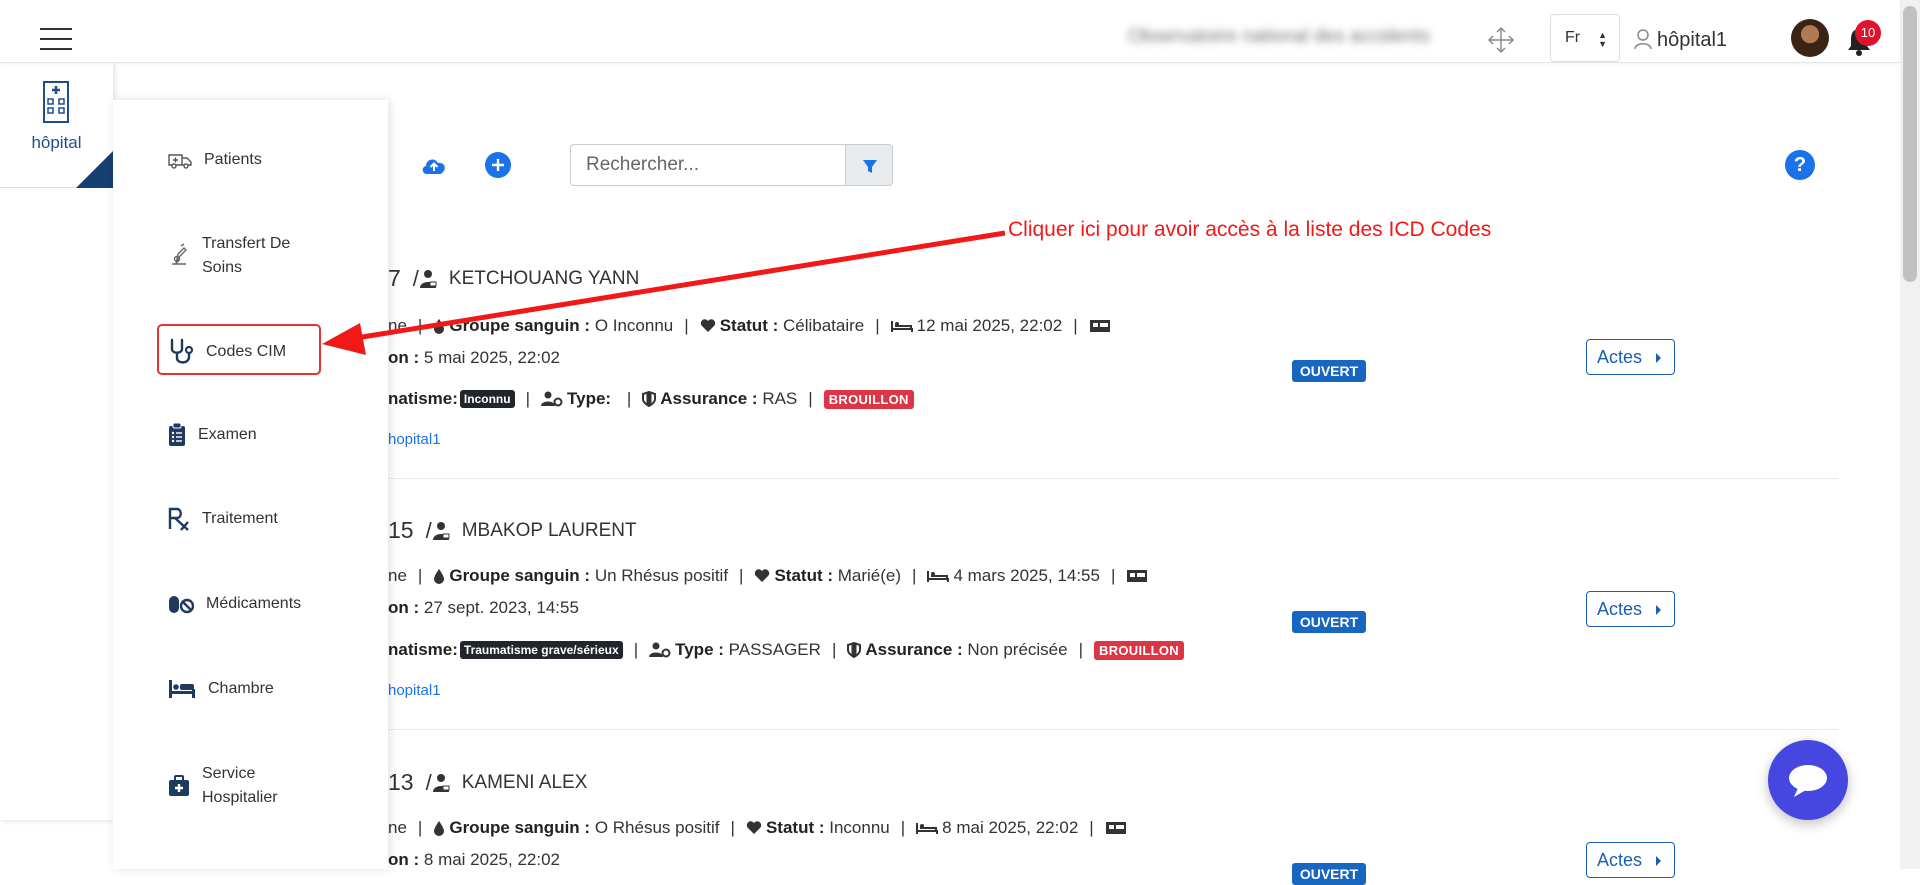 This screenshot has width=1920, height=885. Describe the element at coordinates (1010, 827) in the screenshot. I see `admission-date: 8 mai 2025, 22:02` at that location.